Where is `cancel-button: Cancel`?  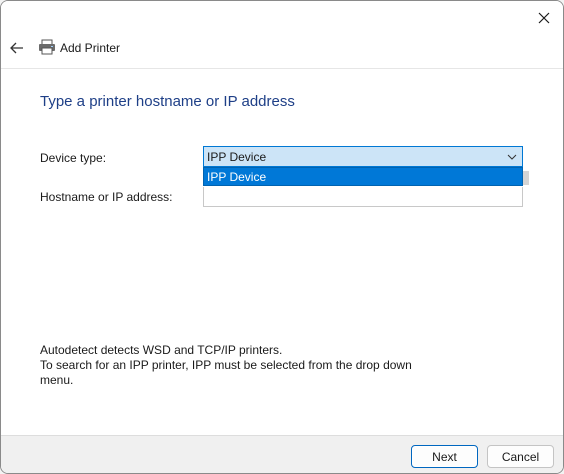 cancel-button: Cancel is located at coordinates (520, 456).